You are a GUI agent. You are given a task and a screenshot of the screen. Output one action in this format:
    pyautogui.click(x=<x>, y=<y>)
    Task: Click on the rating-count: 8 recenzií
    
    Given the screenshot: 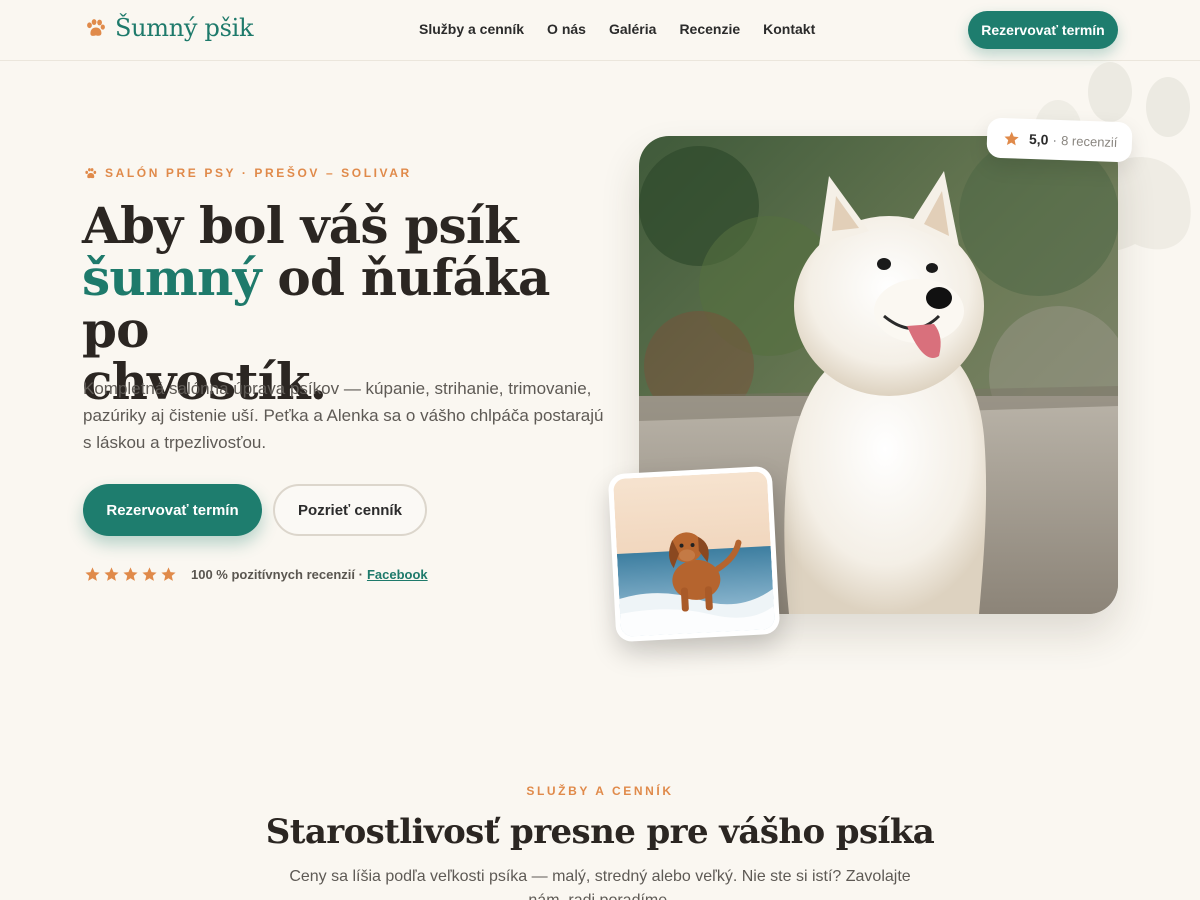 What is the action you would take?
    pyautogui.click(x=1089, y=141)
    